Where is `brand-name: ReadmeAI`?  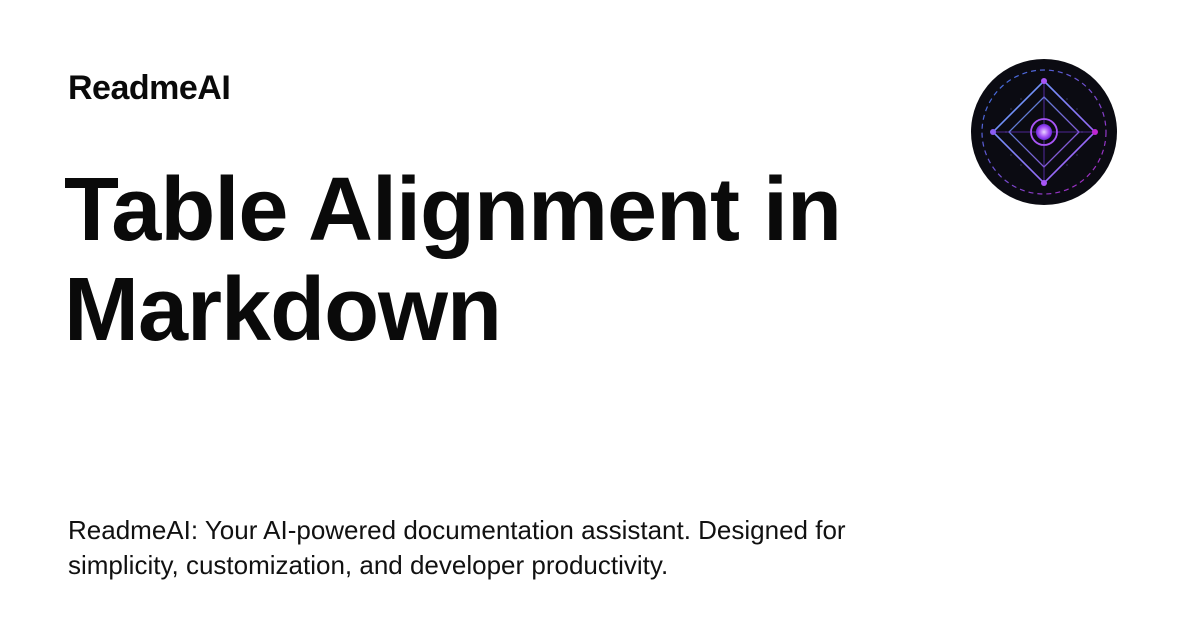 brand-name: ReadmeAI is located at coordinates (149, 88).